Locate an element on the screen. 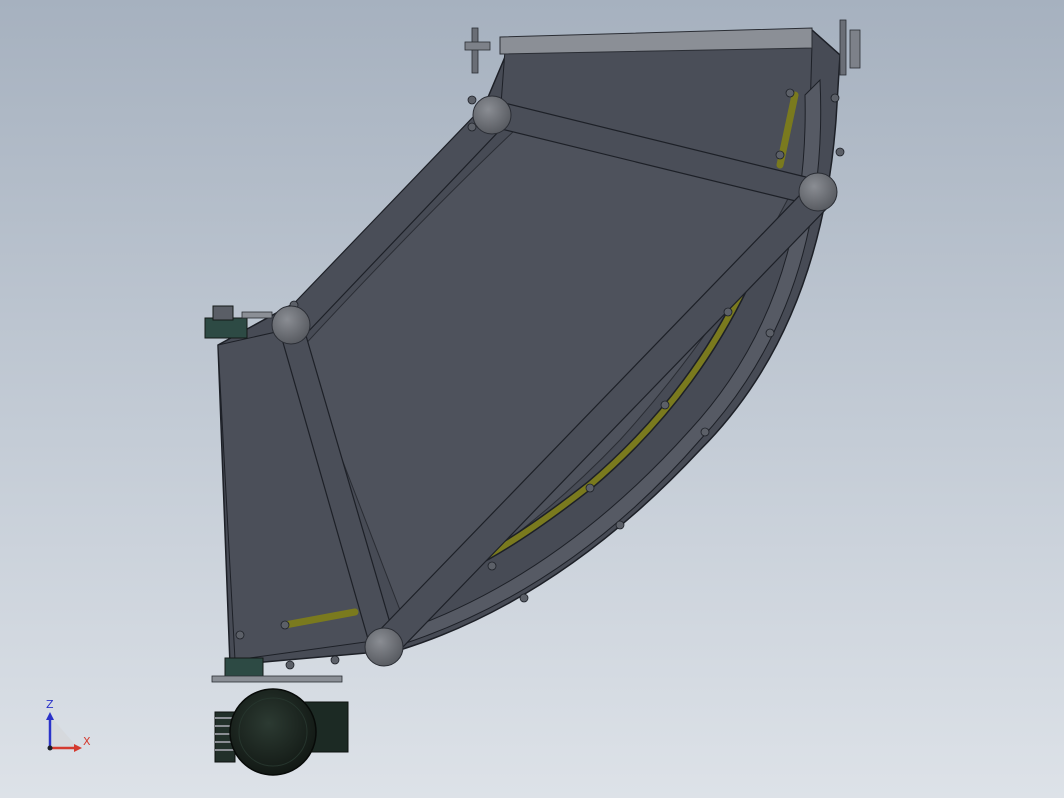 The height and width of the screenshot is (798, 1064). orientation-triad is located at coordinates (64, 732).